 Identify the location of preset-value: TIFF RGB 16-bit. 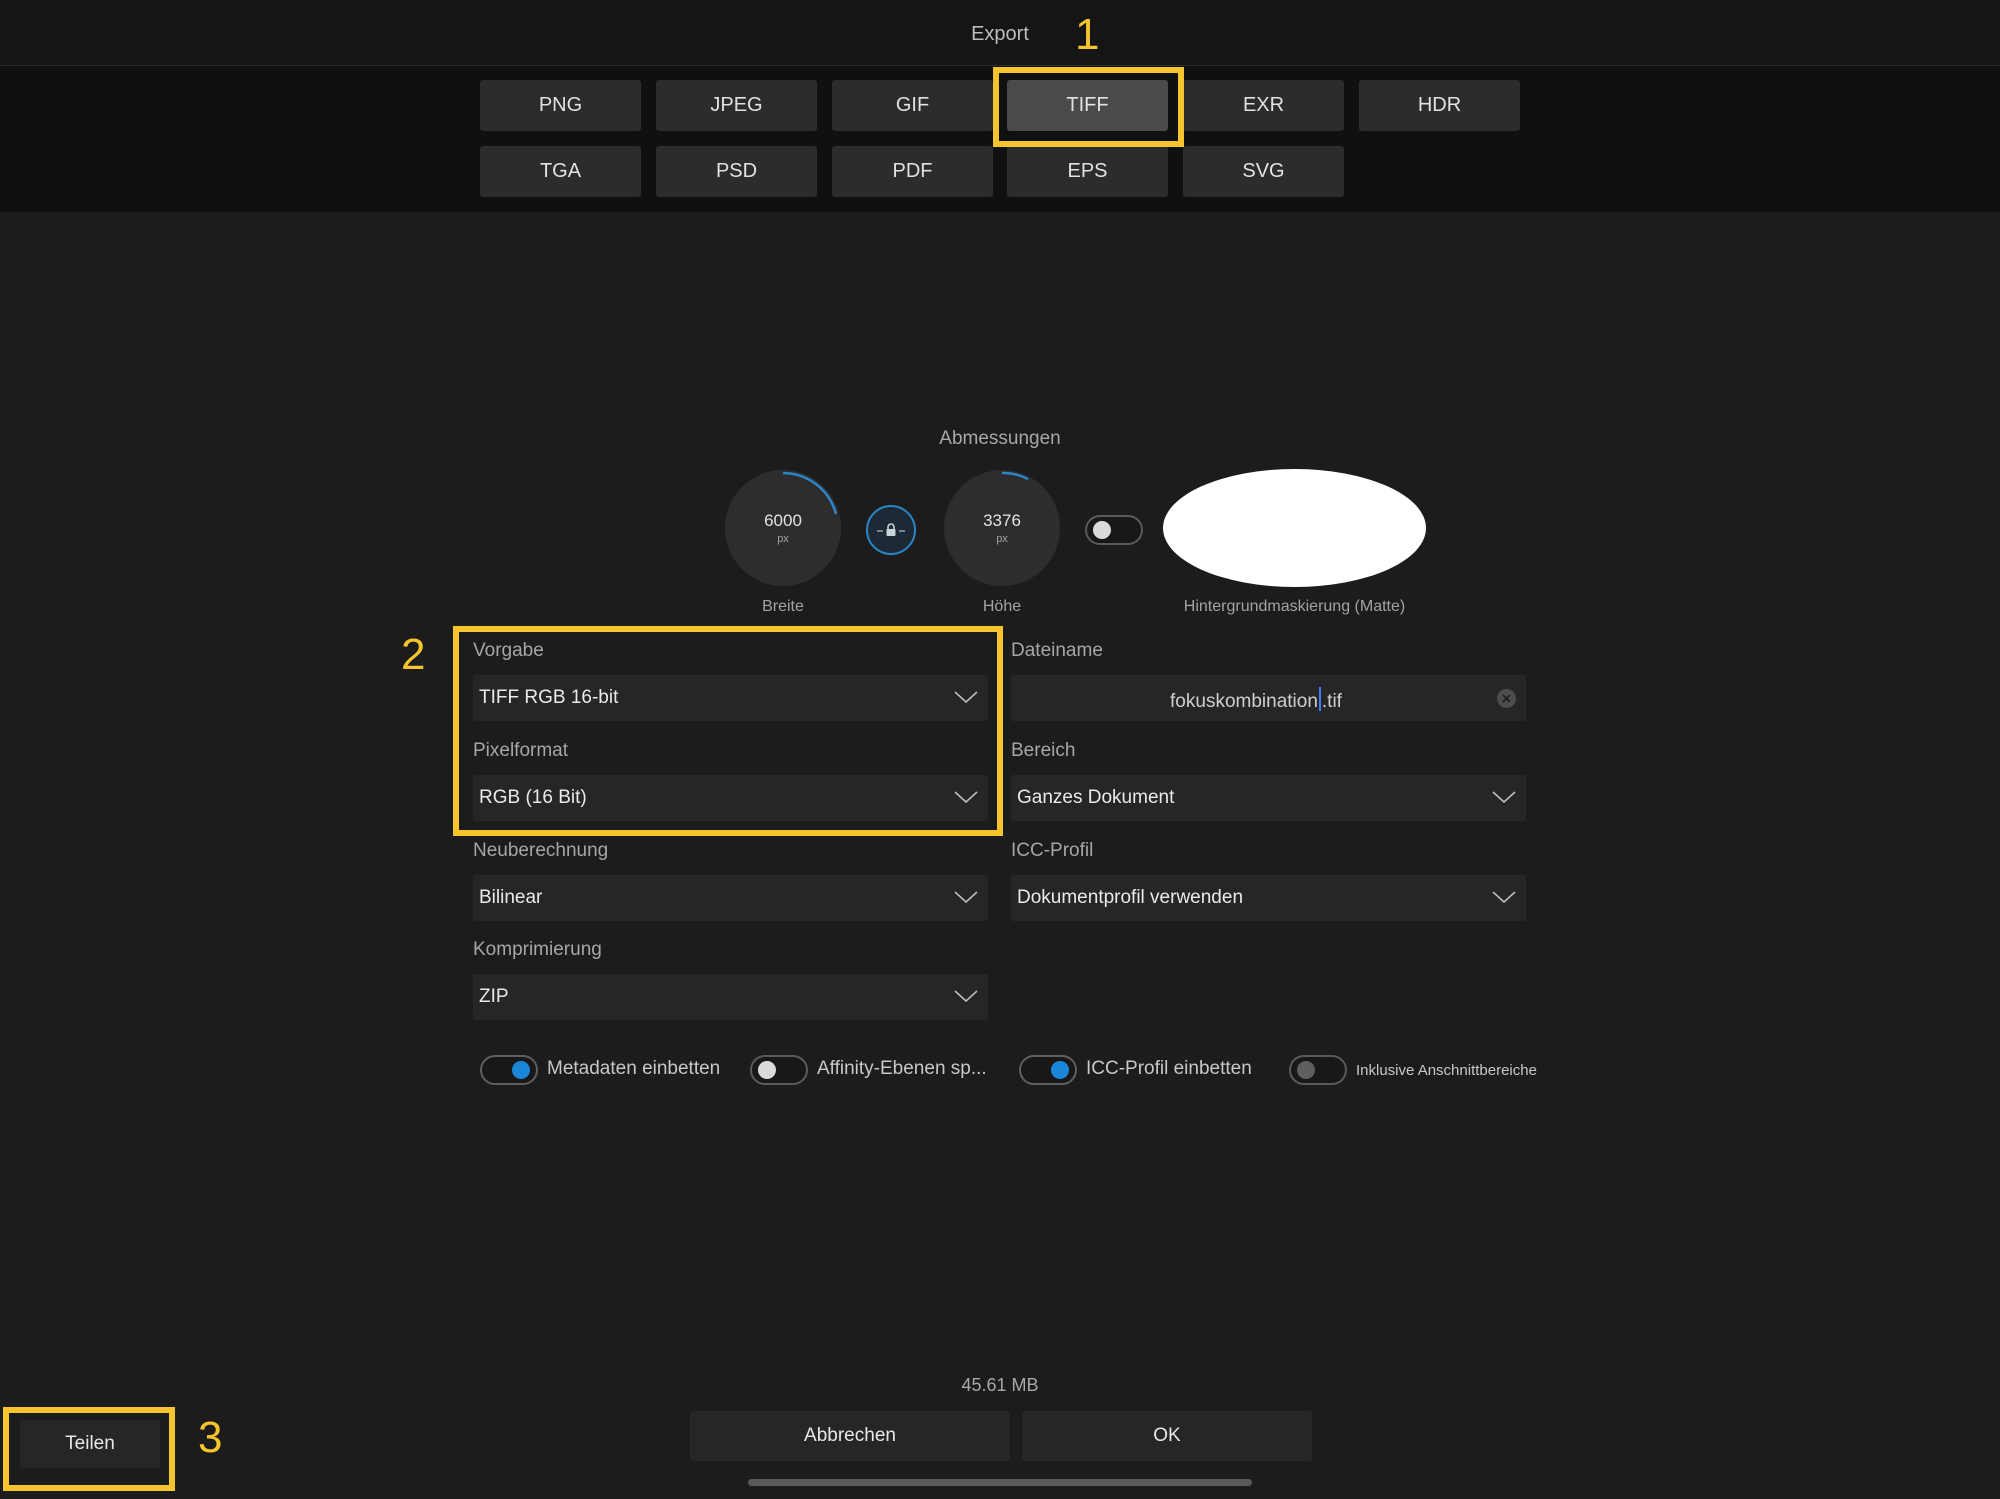
(549, 697).